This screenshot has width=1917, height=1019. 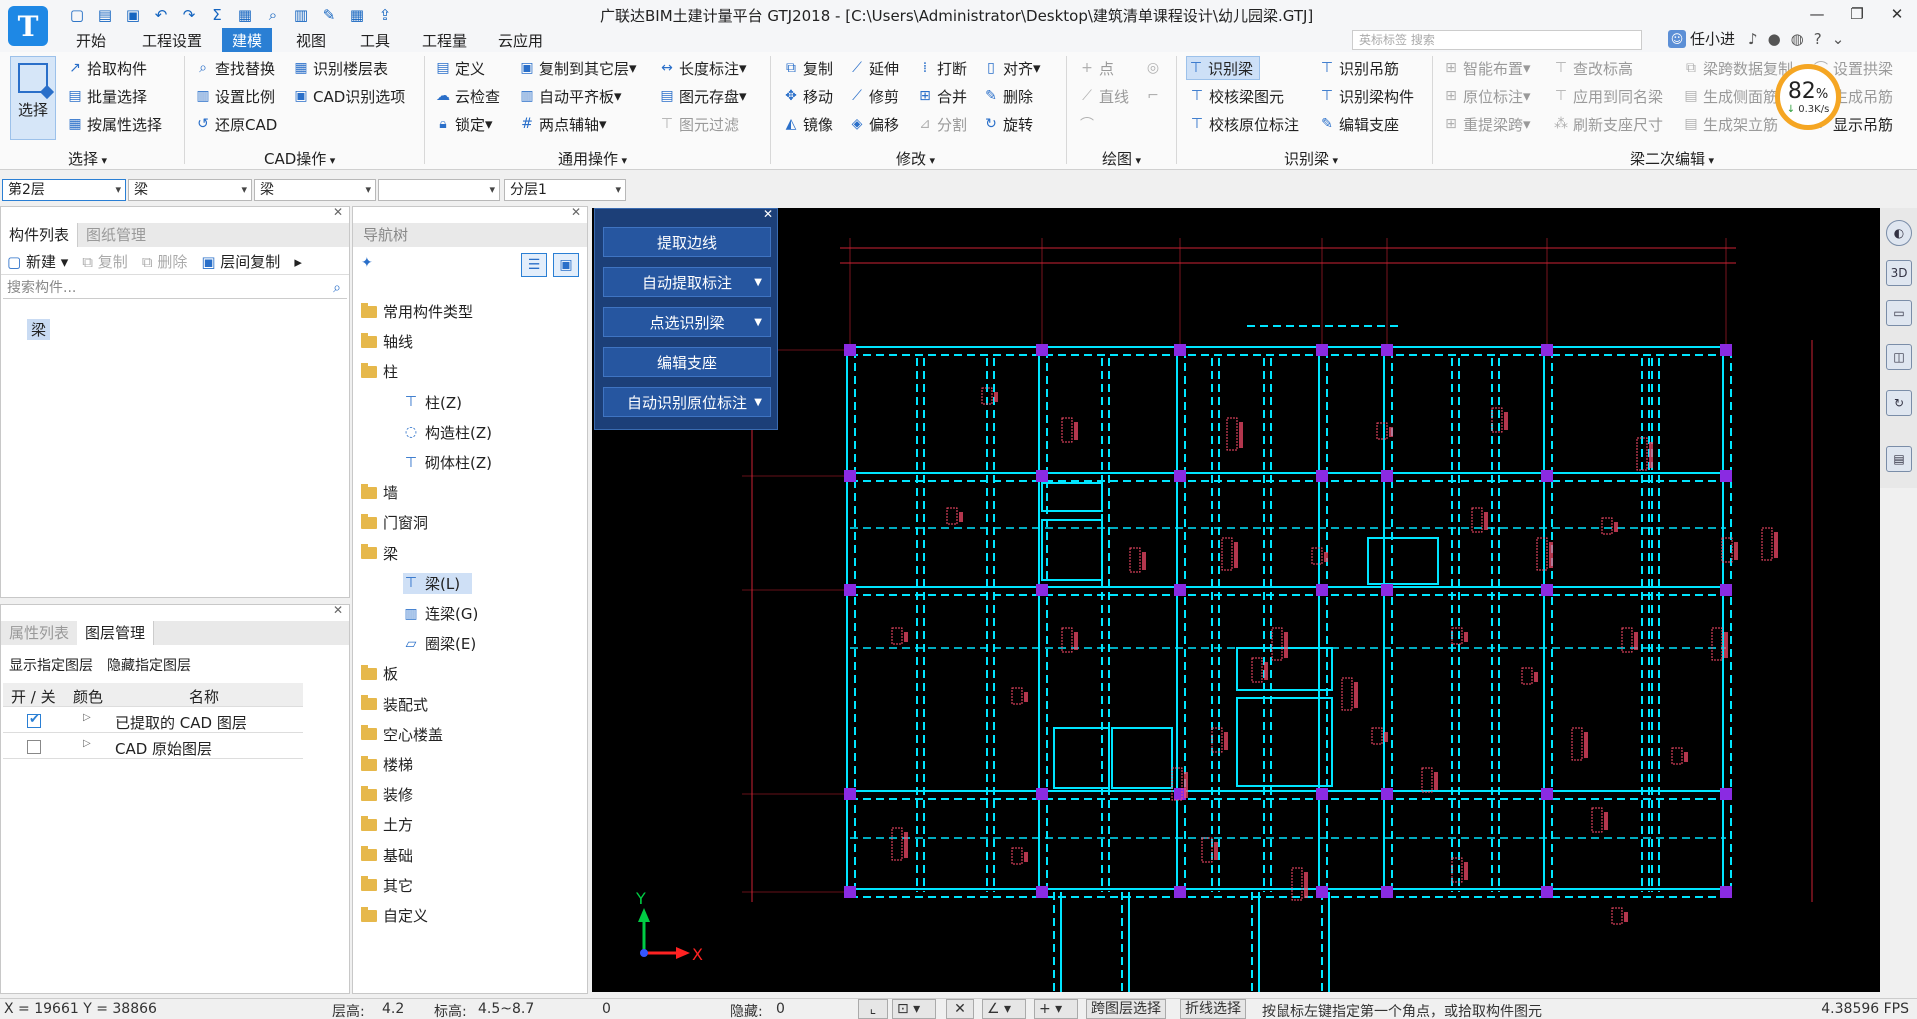 I want to click on chat-icon: ●, so click(x=1774, y=39).